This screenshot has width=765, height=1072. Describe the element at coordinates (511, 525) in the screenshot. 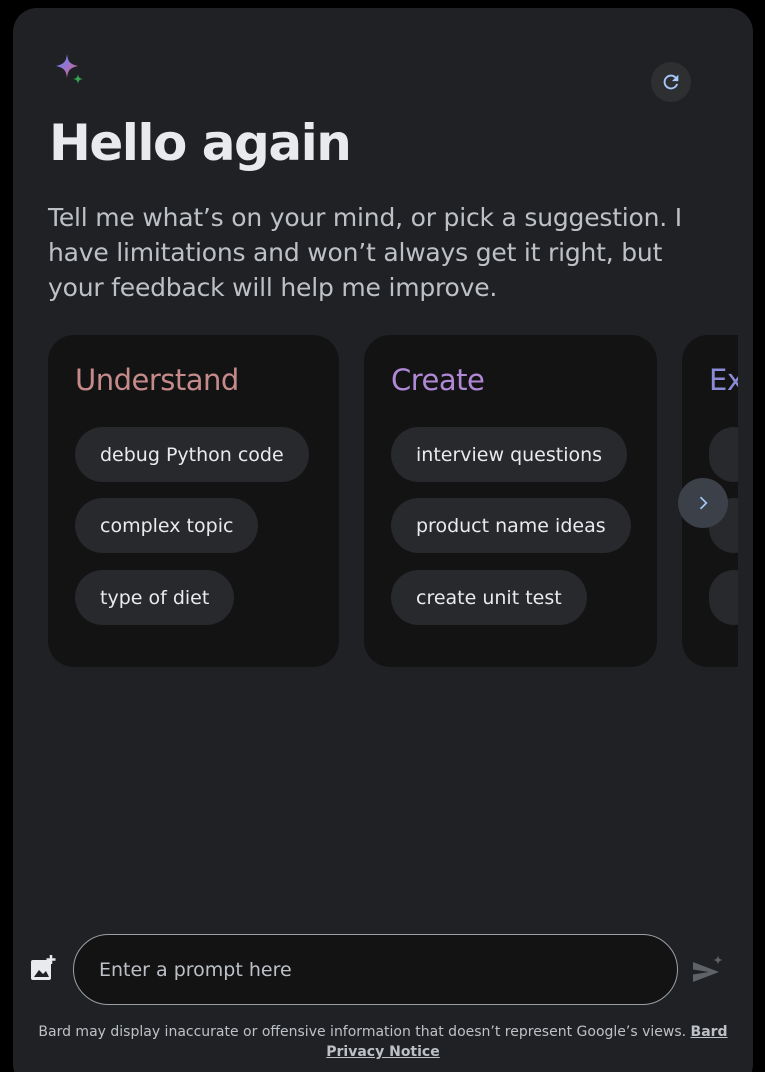

I see `suggestion-chip: product name ideas` at that location.